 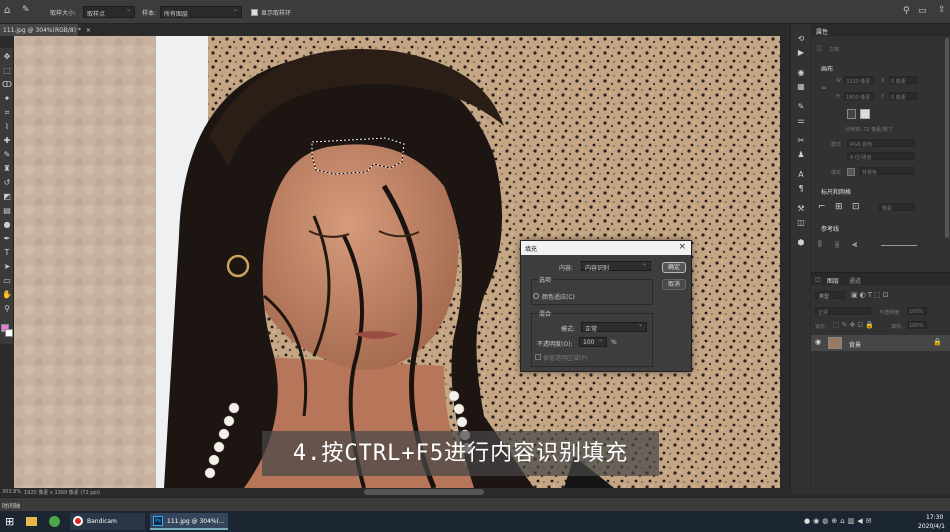 What do you see at coordinates (801, 175) in the screenshot?
I see `character-icon: A` at bounding box center [801, 175].